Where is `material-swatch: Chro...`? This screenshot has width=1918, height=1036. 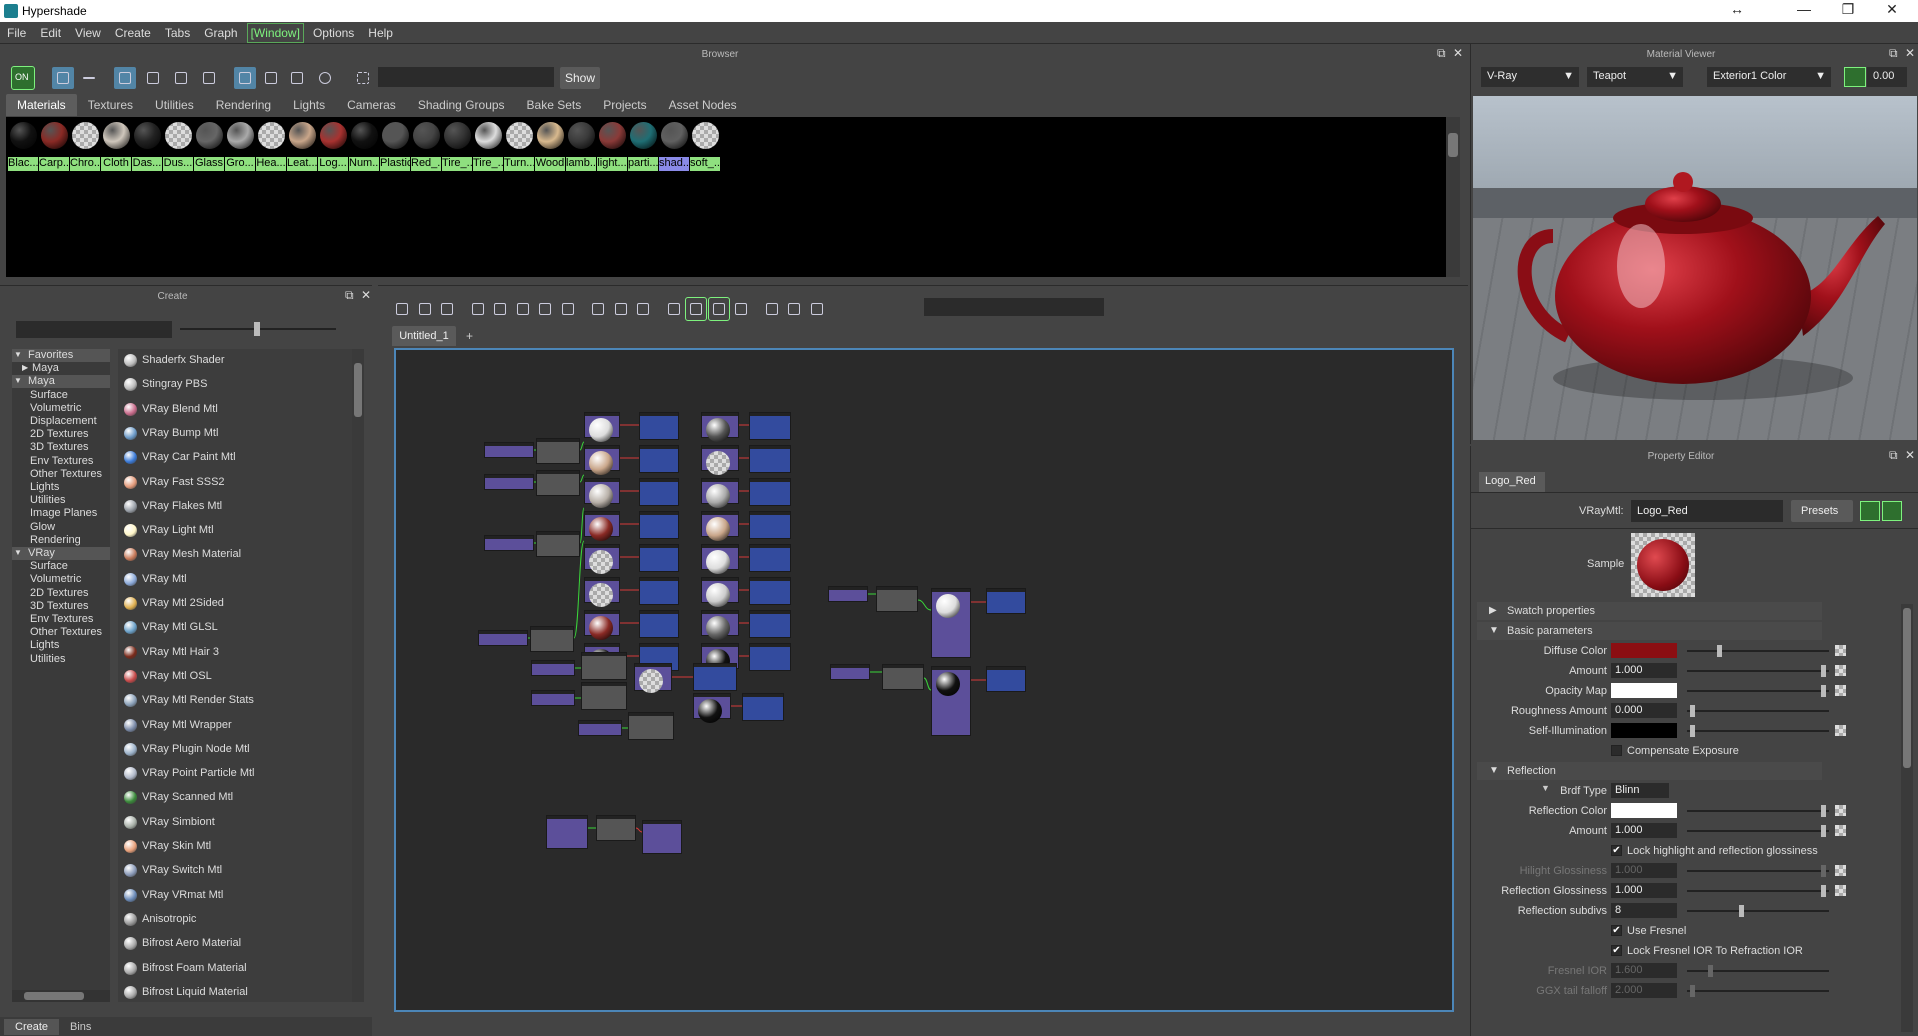
material-swatch: Chro... is located at coordinates (85, 147).